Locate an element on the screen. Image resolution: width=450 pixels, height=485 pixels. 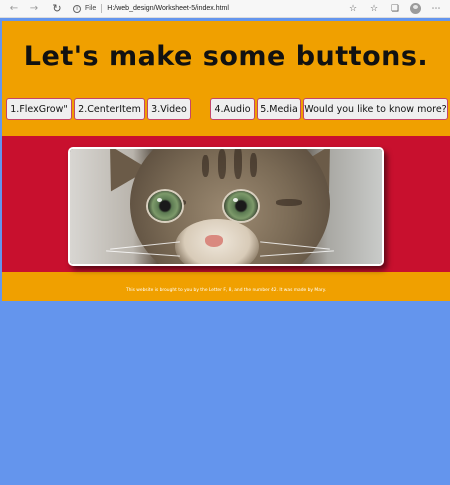
video-button: 3.Video is located at coordinates (169, 109).